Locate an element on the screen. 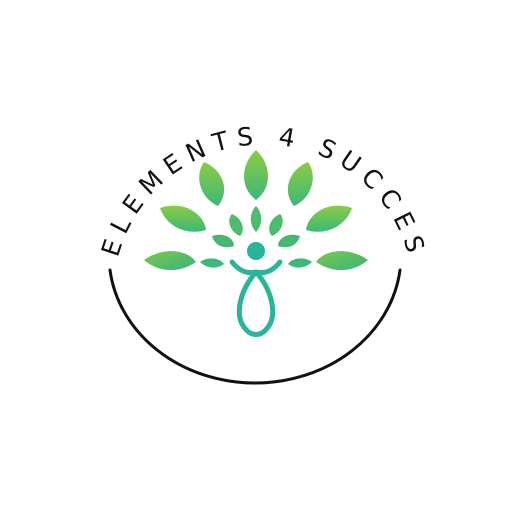  ring-arc is located at coordinates (255, 326).